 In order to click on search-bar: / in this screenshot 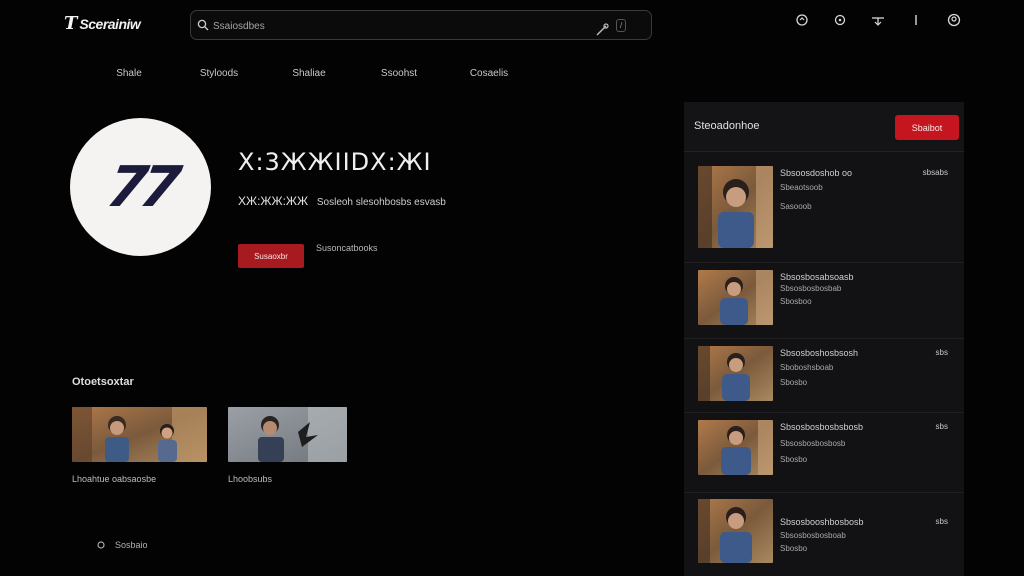, I will do `click(421, 25)`.